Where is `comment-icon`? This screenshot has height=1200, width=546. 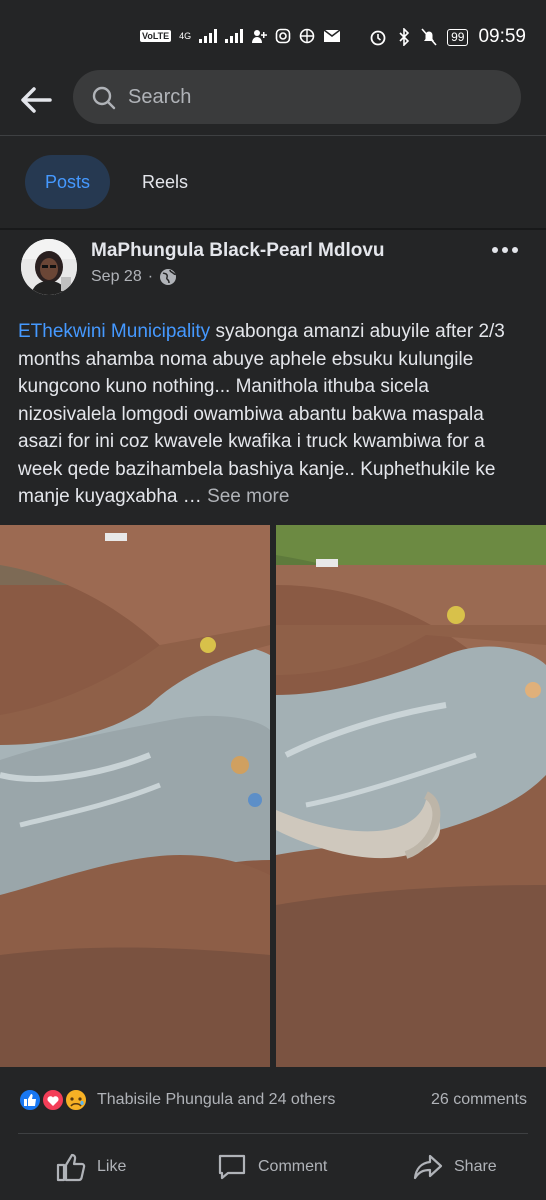
comment-icon is located at coordinates (232, 1167).